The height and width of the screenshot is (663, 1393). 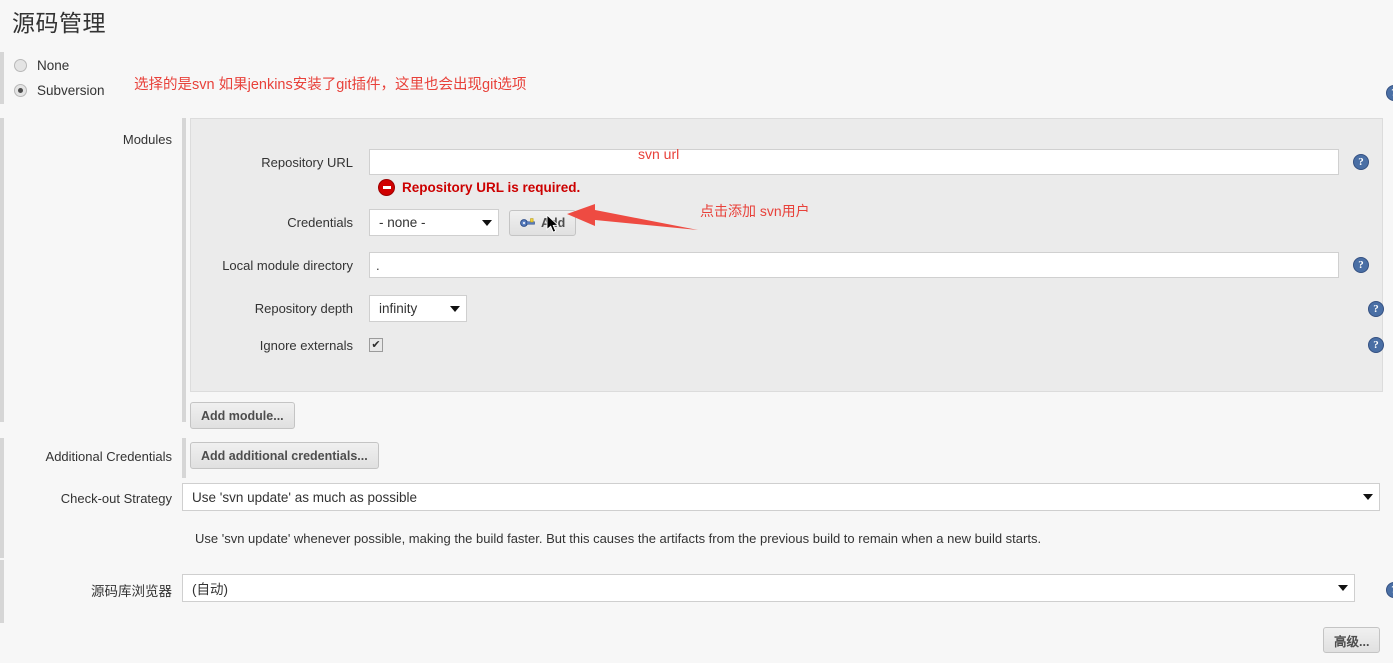 What do you see at coordinates (184, 270) in the screenshot?
I see `modules-inner-guide-bar` at bounding box center [184, 270].